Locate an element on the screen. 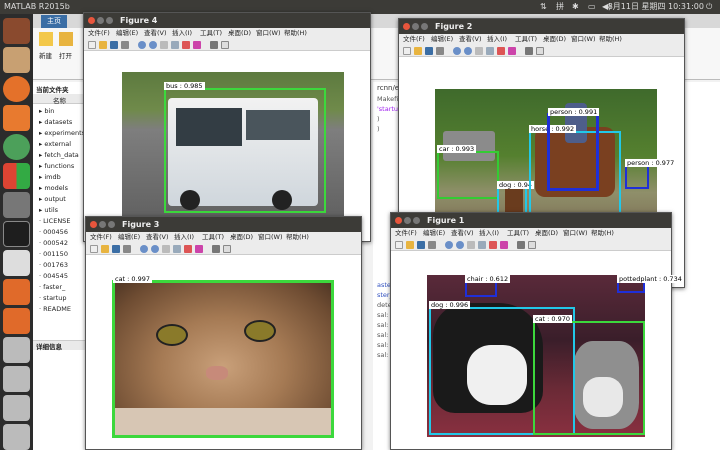  folder-item: ▸ external is located at coordinates (55, 144).